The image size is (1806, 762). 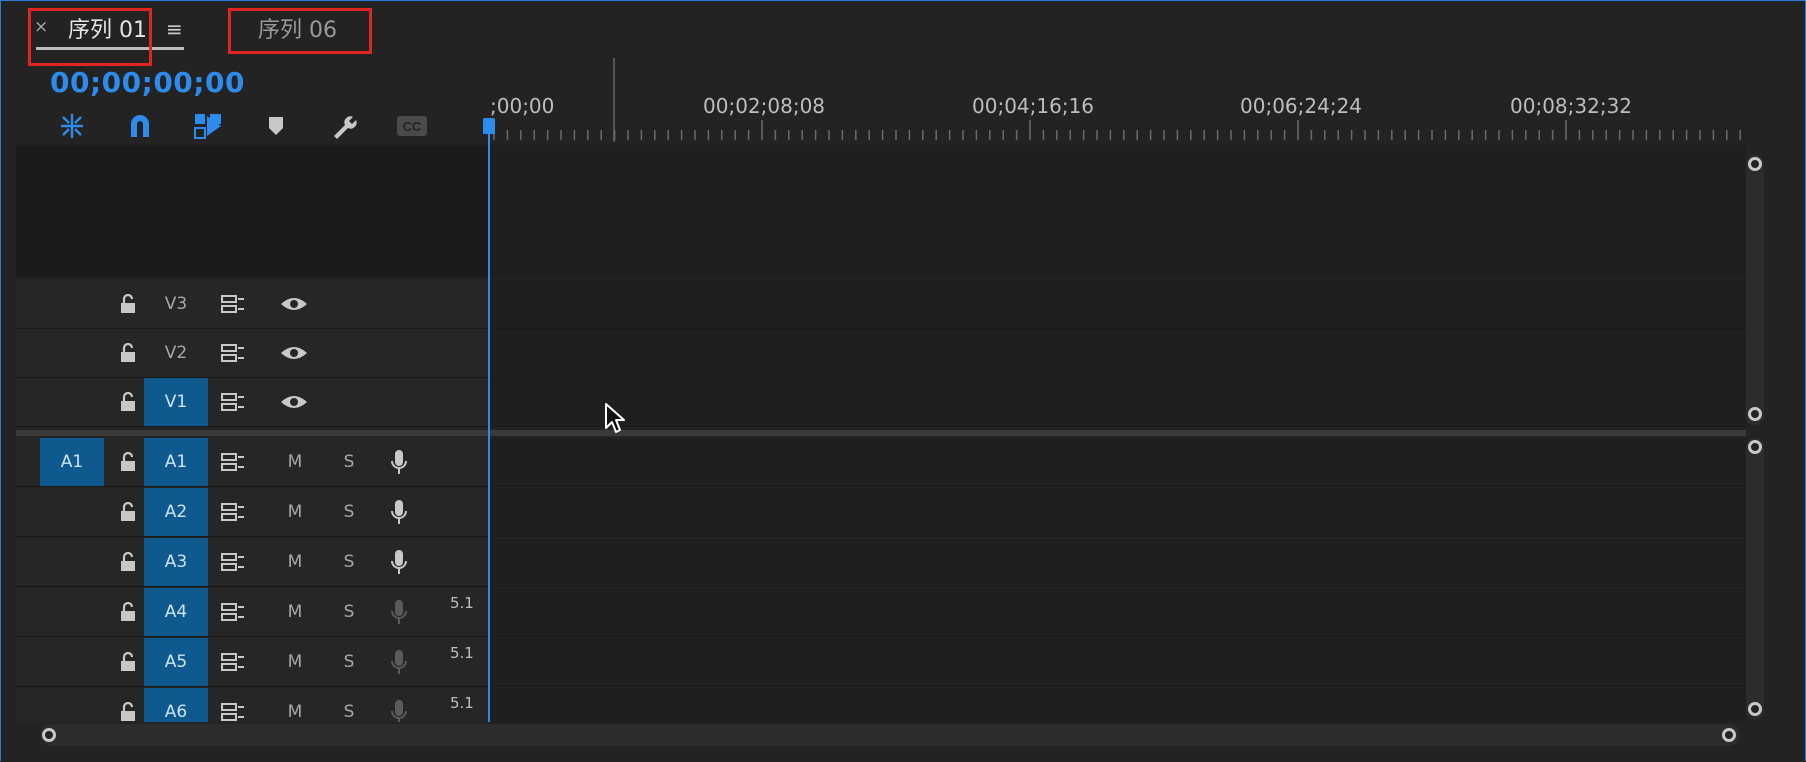 I want to click on track-header-v1: V1, so click(x=252, y=402).